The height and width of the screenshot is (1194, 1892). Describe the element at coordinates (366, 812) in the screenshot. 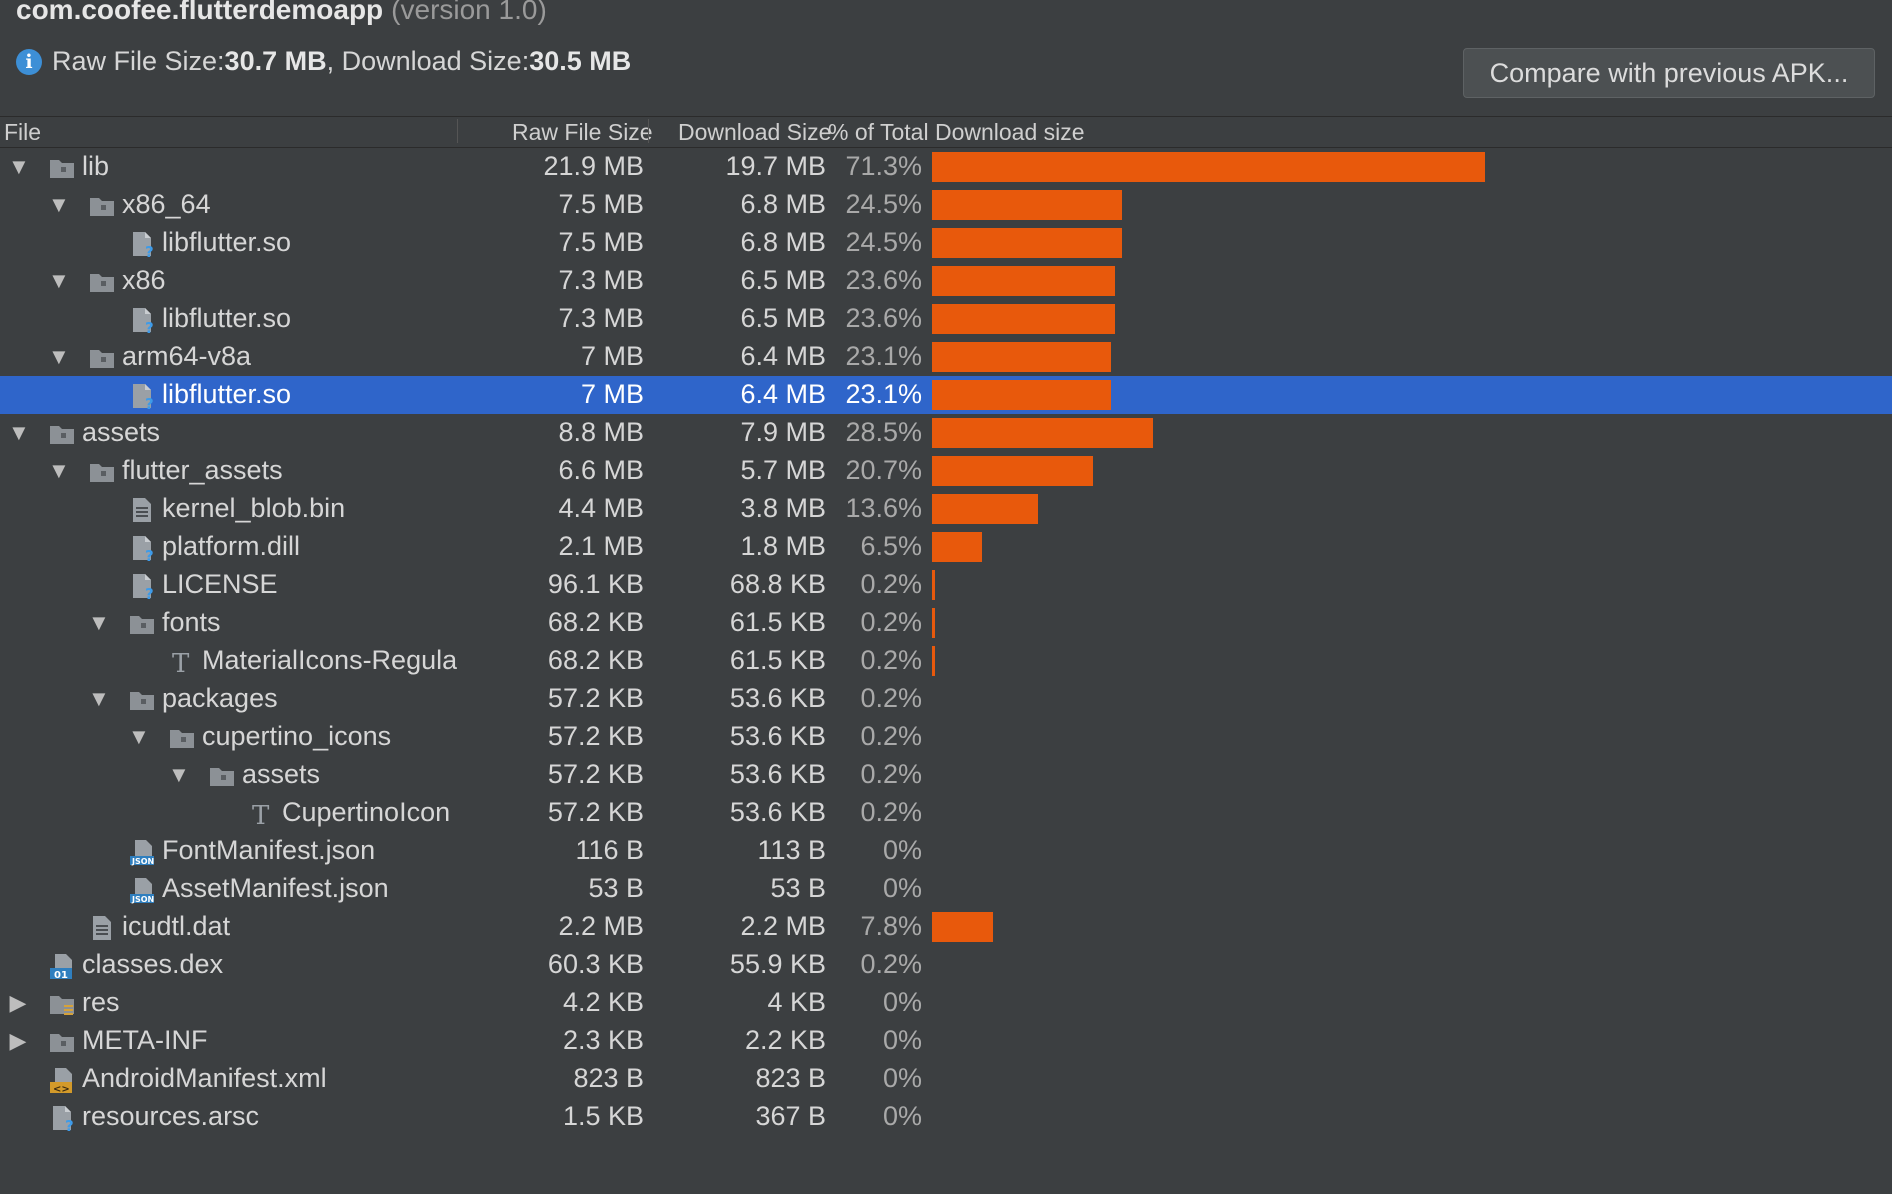

I see `file-name: CupertinoIcon` at that location.